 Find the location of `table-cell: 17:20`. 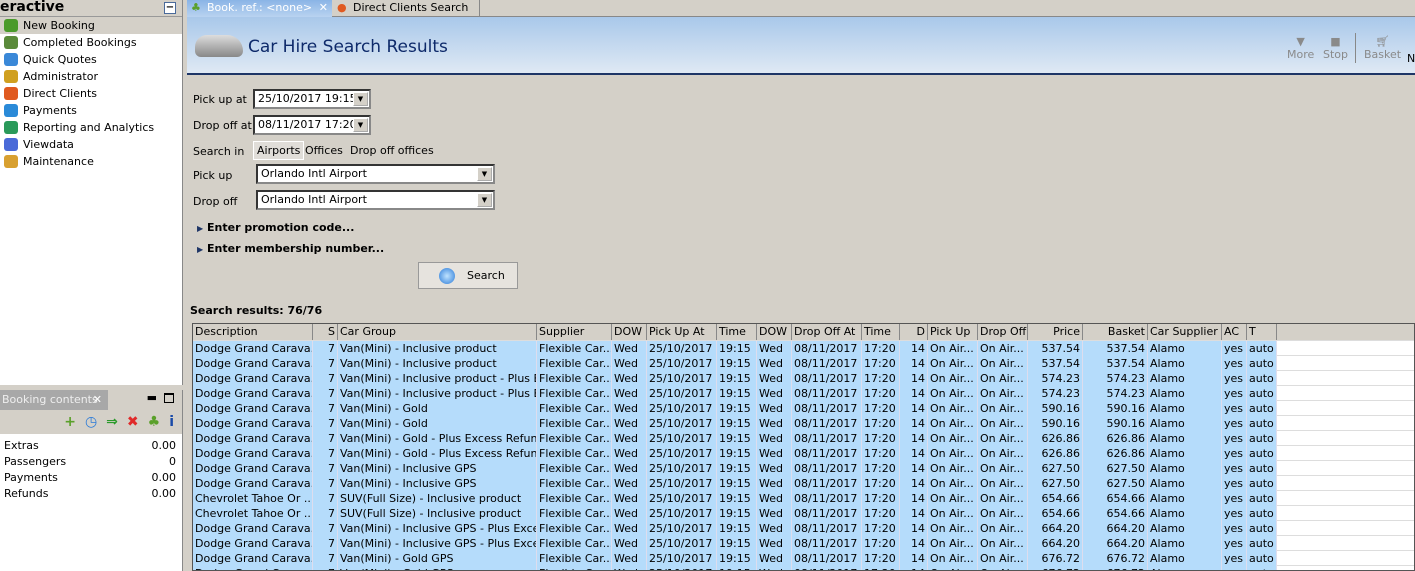

table-cell: 17:20 is located at coordinates (881, 543).